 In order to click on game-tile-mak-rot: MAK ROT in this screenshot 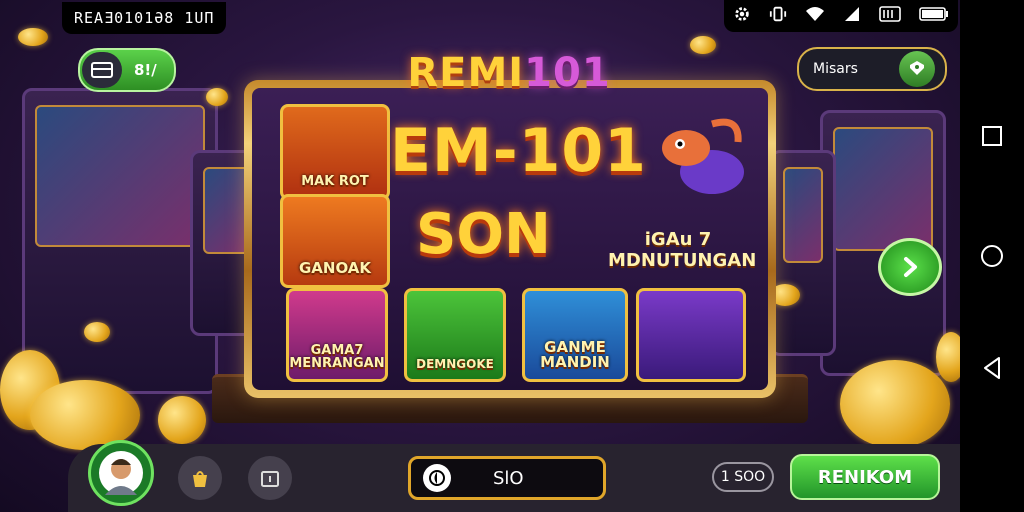, I will do `click(335, 152)`.